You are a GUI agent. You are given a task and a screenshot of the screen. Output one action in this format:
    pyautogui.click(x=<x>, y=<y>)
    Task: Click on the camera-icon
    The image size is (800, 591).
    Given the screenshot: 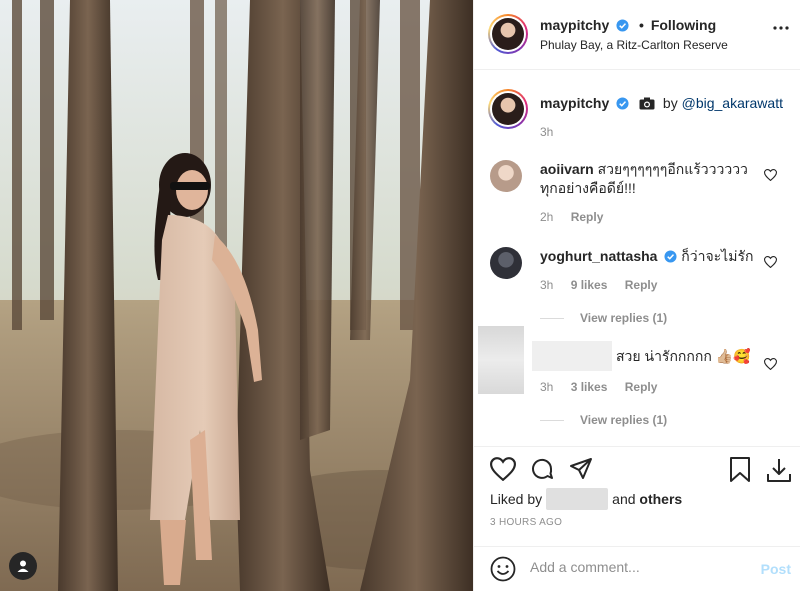 What is the action you would take?
    pyautogui.click(x=647, y=103)
    